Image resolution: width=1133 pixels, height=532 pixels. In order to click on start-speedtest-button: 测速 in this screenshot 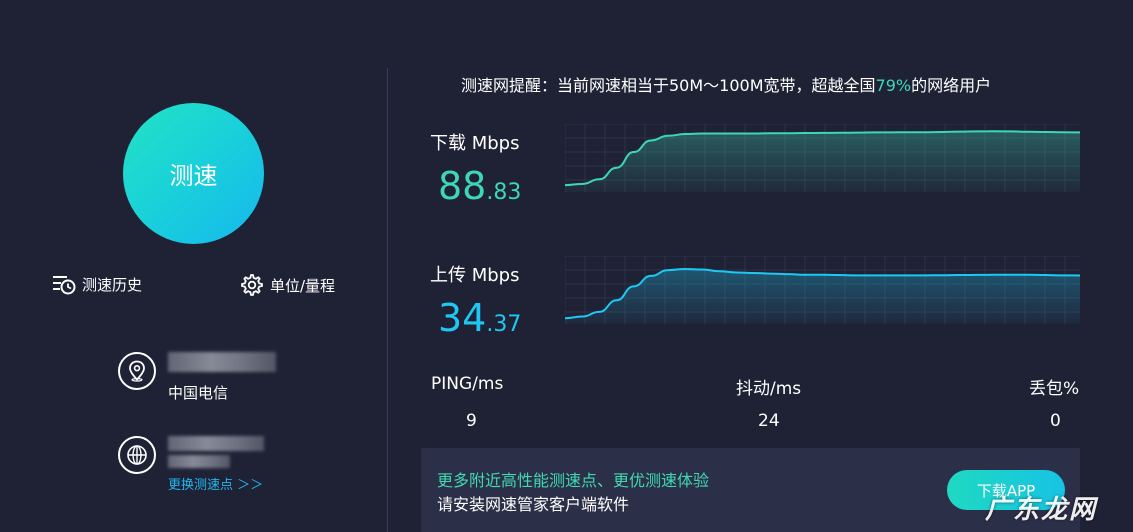, I will do `click(193, 173)`.